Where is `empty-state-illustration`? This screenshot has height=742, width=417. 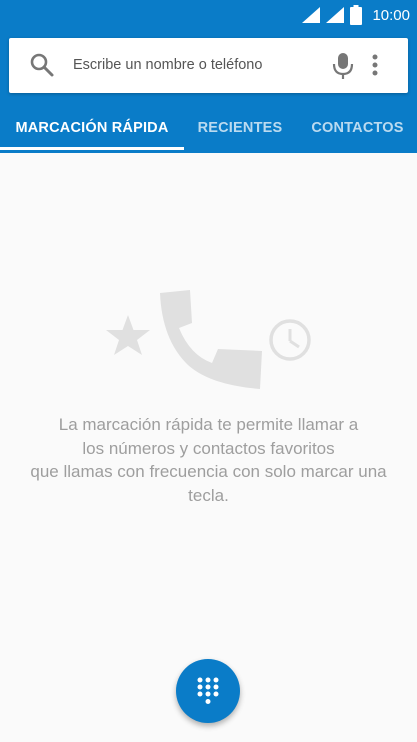
empty-state-illustration is located at coordinates (208, 339).